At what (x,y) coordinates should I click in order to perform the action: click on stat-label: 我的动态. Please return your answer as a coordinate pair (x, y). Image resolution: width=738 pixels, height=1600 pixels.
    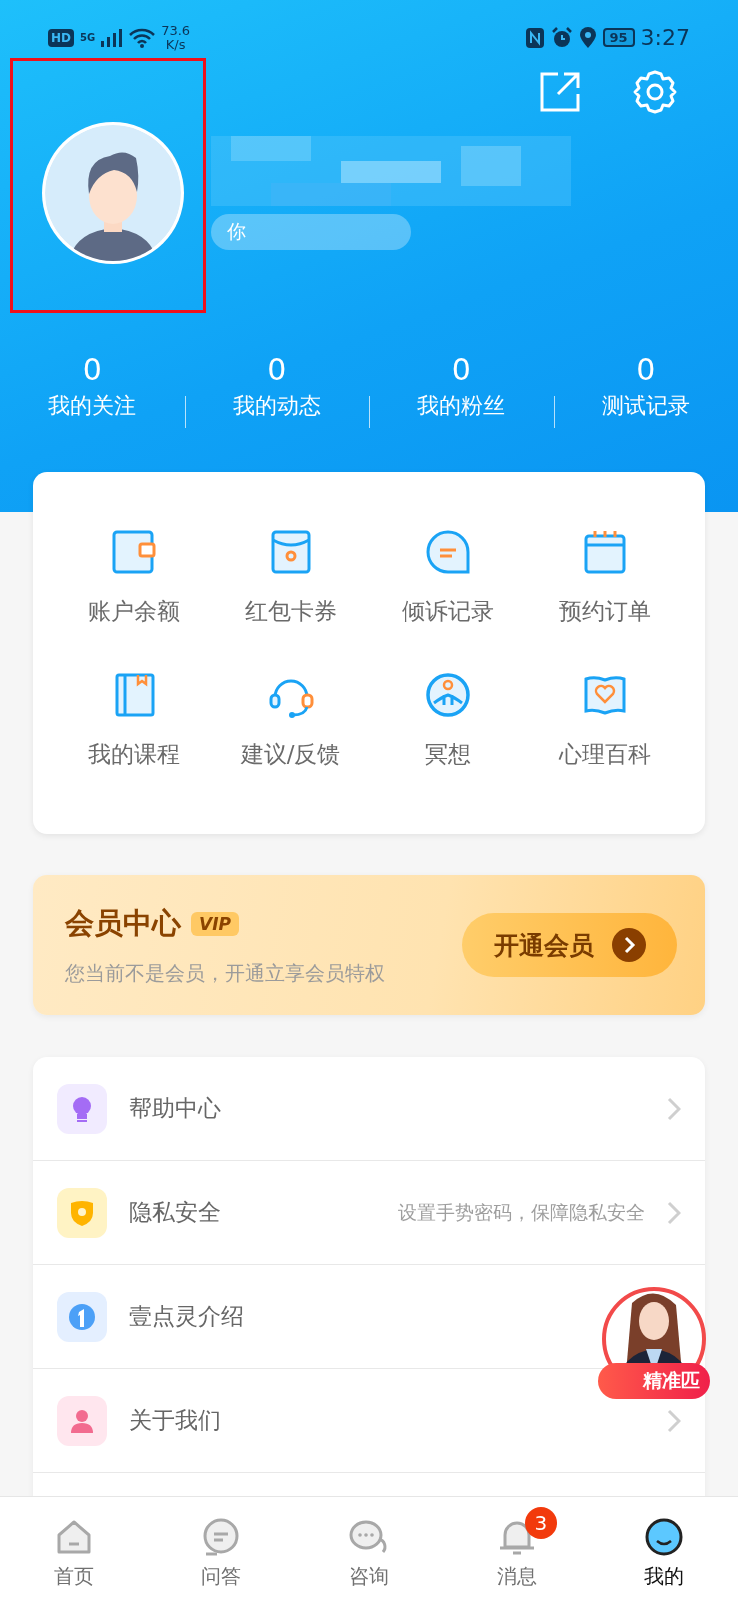
    Looking at the image, I should click on (276, 406).